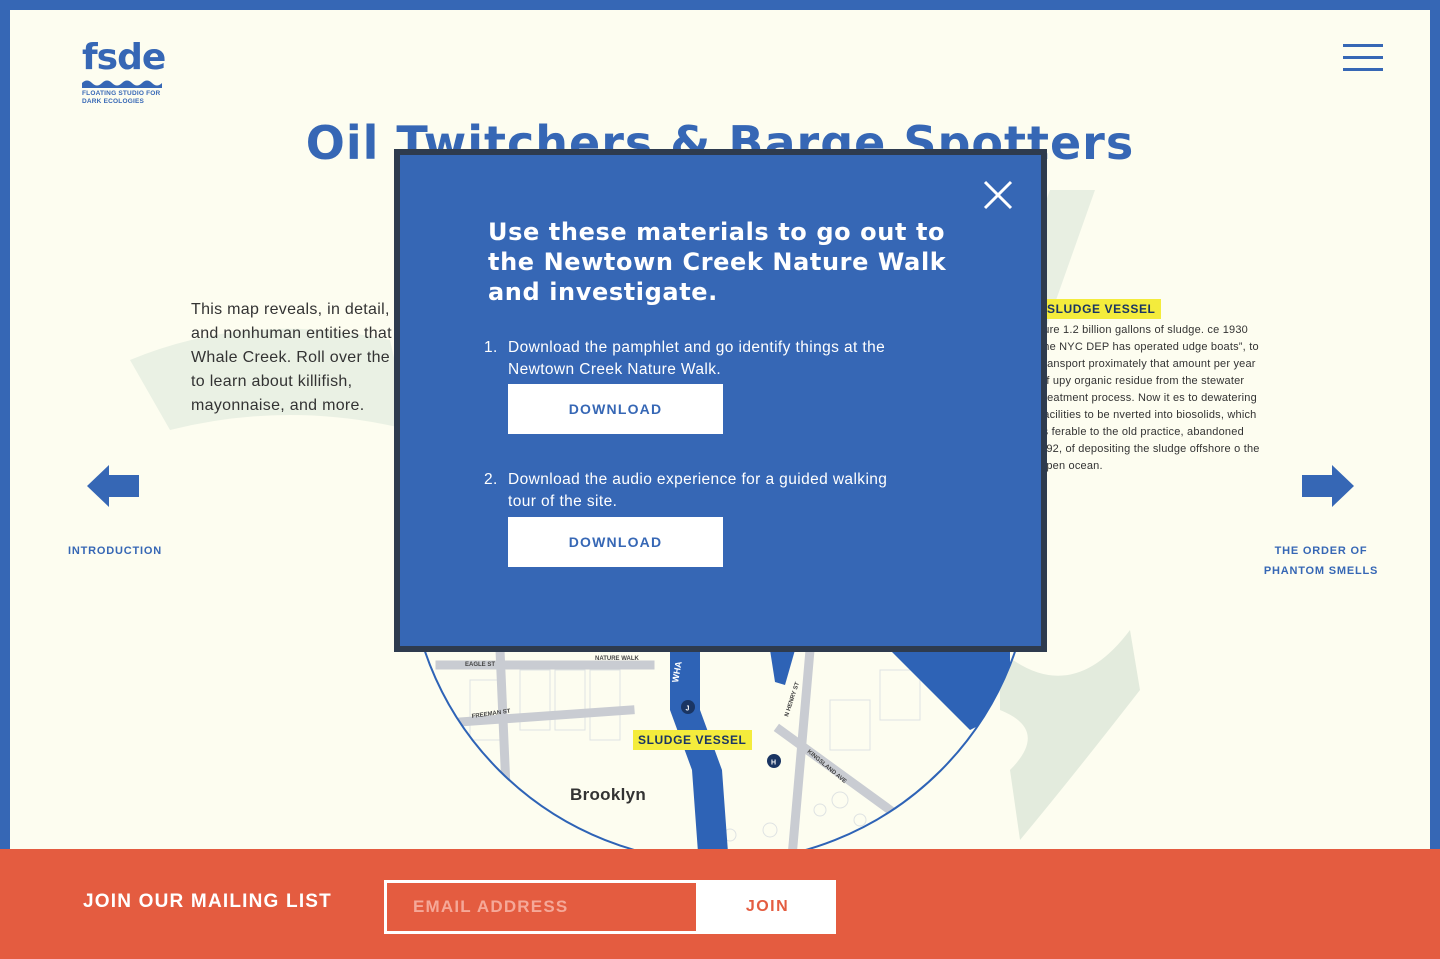 The height and width of the screenshot is (959, 1440). What do you see at coordinates (541, 907) in the screenshot?
I see `email-input` at bounding box center [541, 907].